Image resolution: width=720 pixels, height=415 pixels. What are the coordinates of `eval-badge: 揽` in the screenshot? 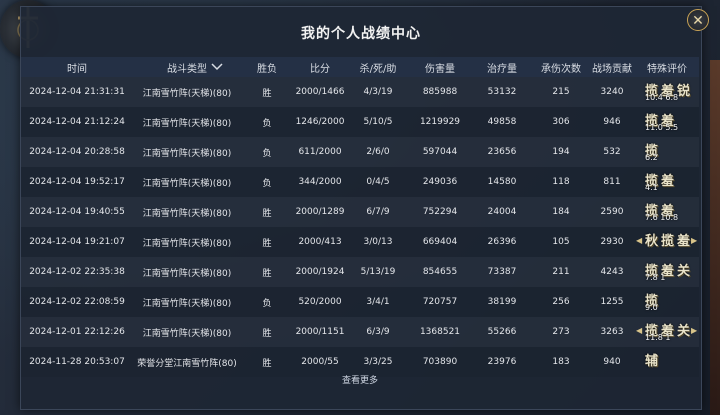 It's located at (668, 241).